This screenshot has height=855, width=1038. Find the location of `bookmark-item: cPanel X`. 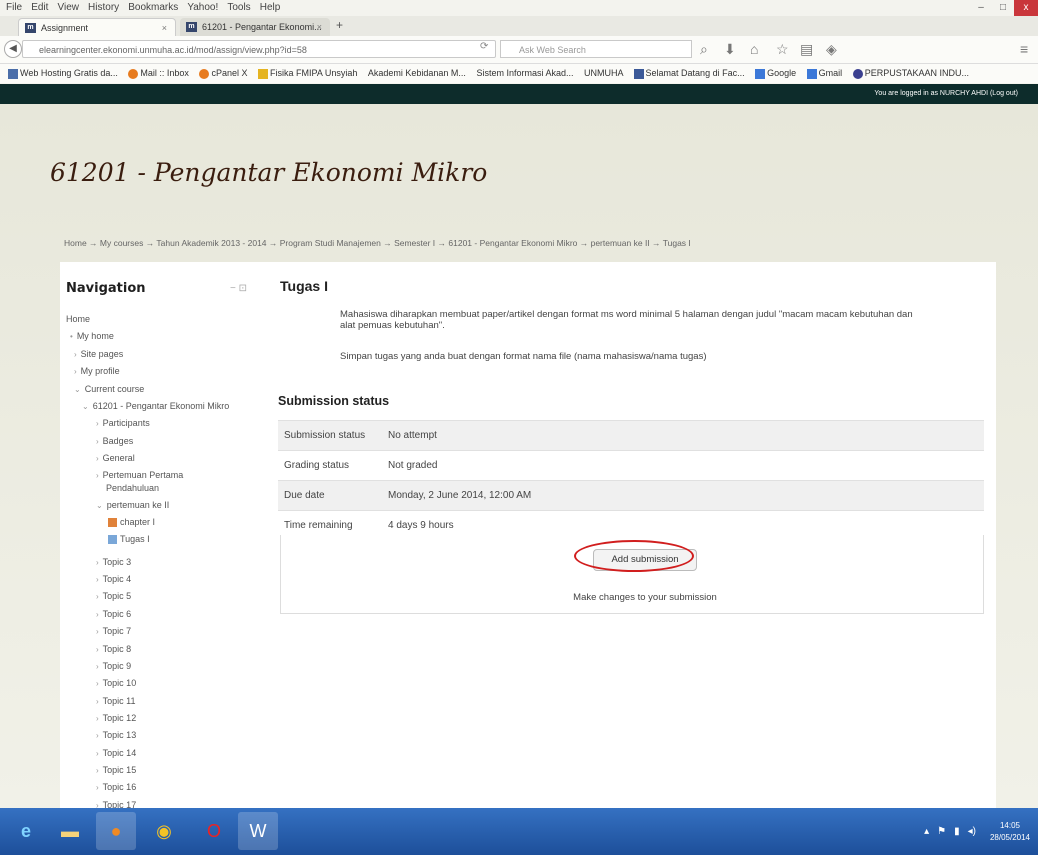

bookmark-item: cPanel X is located at coordinates (223, 73).